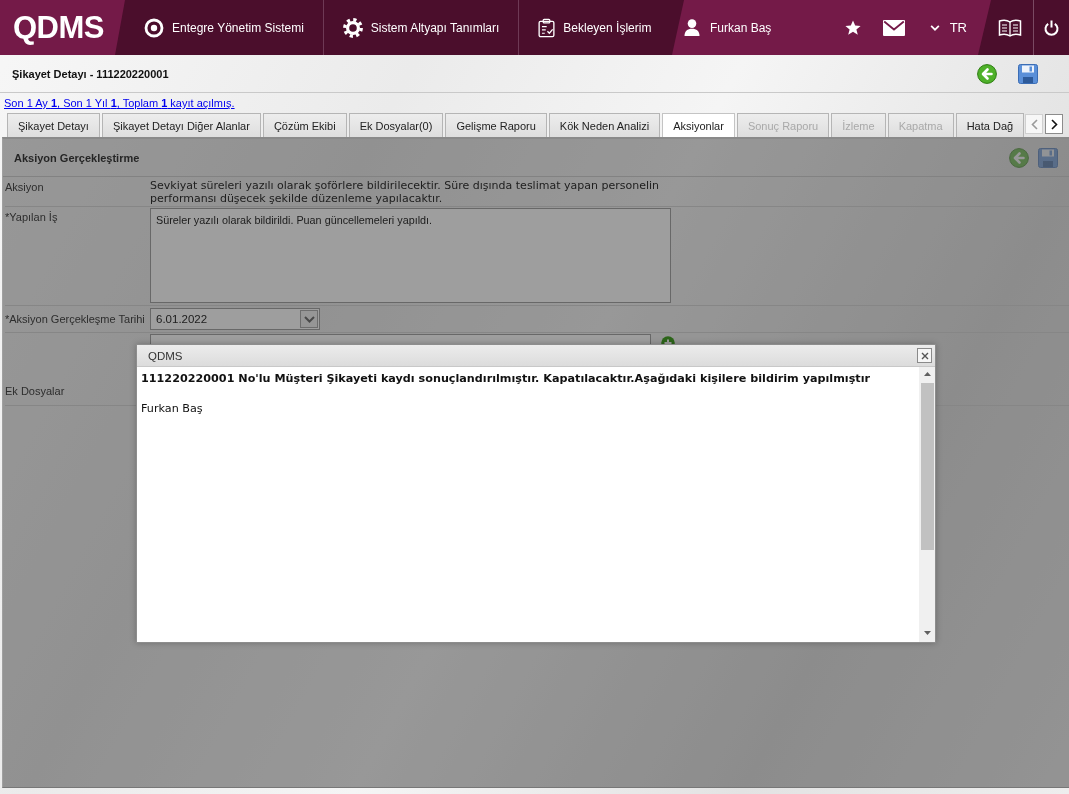 The width and height of the screenshot is (1069, 794). Describe the element at coordinates (410, 255) in the screenshot. I see `text-area: Süreler yazılı olarak bildirildi. Puan güncellemeleri yapıldı.` at that location.